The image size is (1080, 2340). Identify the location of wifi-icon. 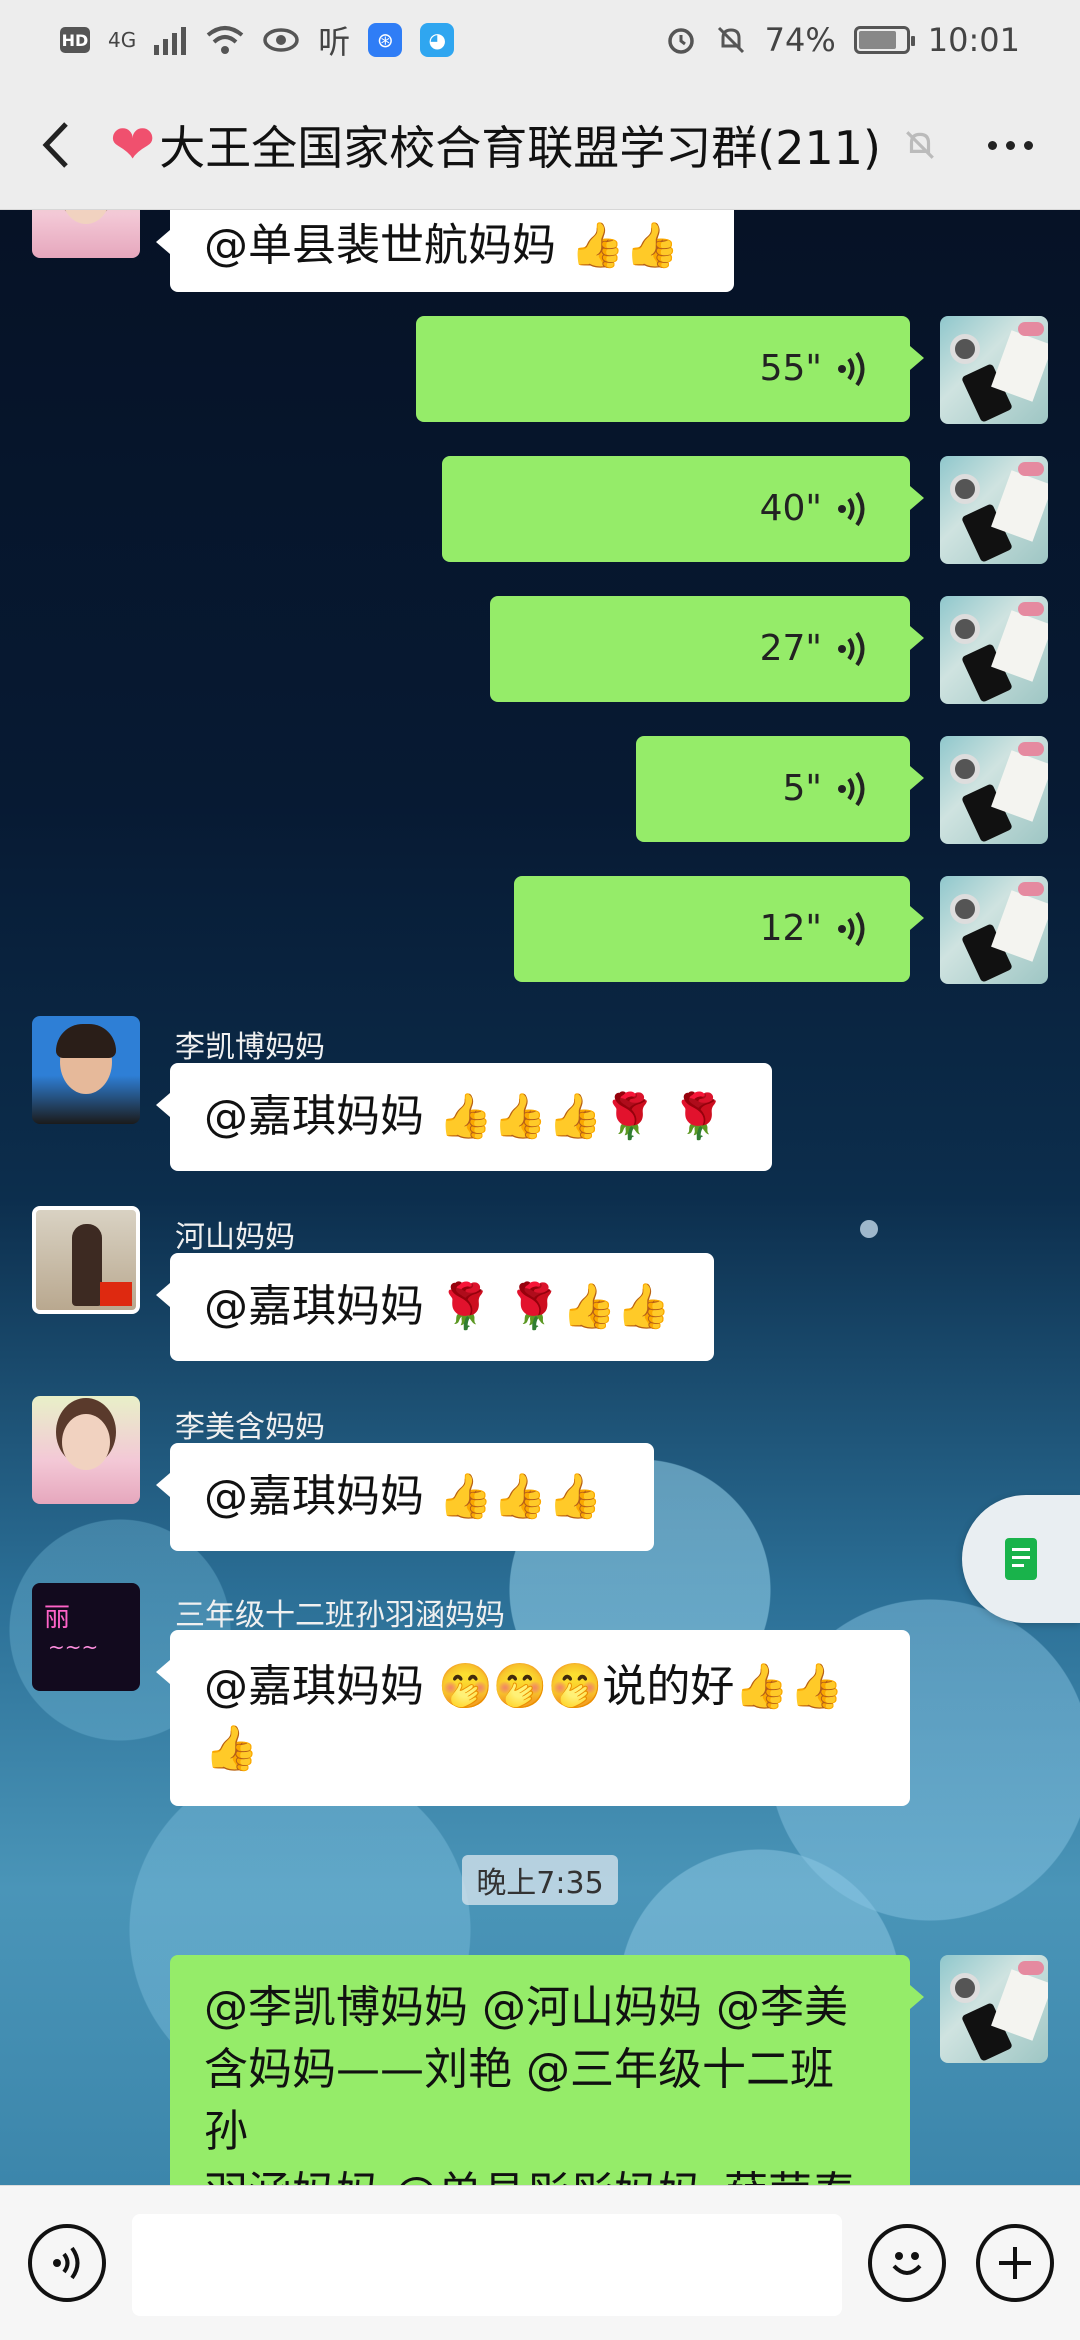
(225, 40).